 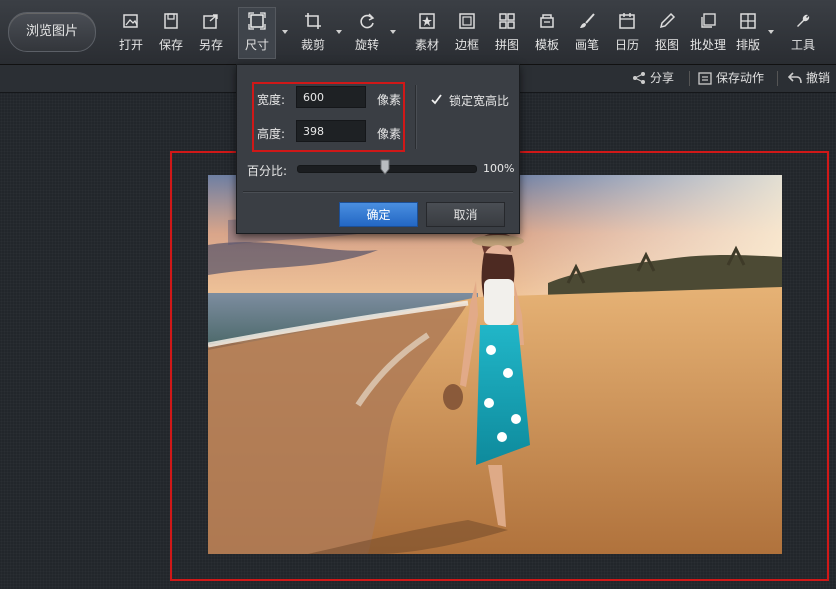 I want to click on undo-icon, so click(x=794, y=78).